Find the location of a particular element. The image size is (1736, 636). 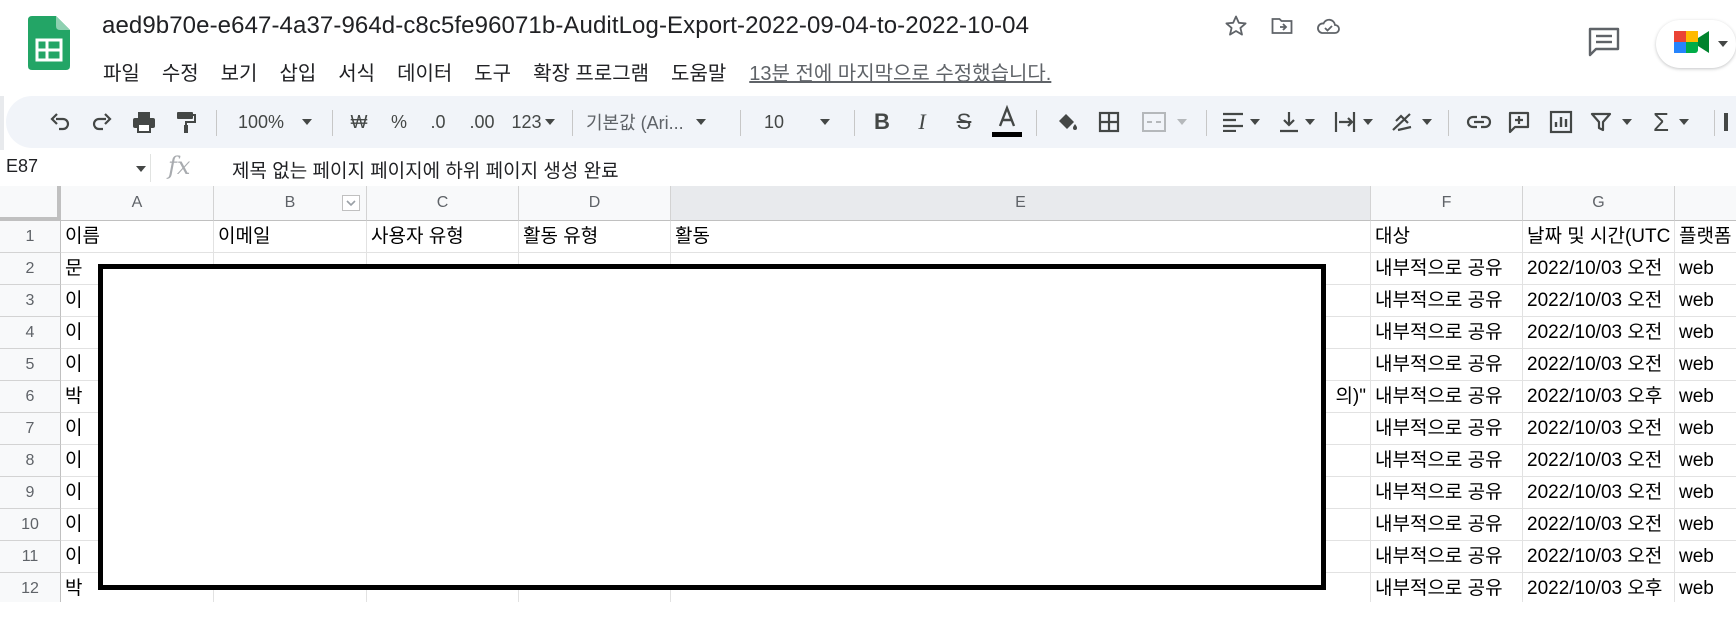

menu-format: 서식 is located at coordinates (356, 71).